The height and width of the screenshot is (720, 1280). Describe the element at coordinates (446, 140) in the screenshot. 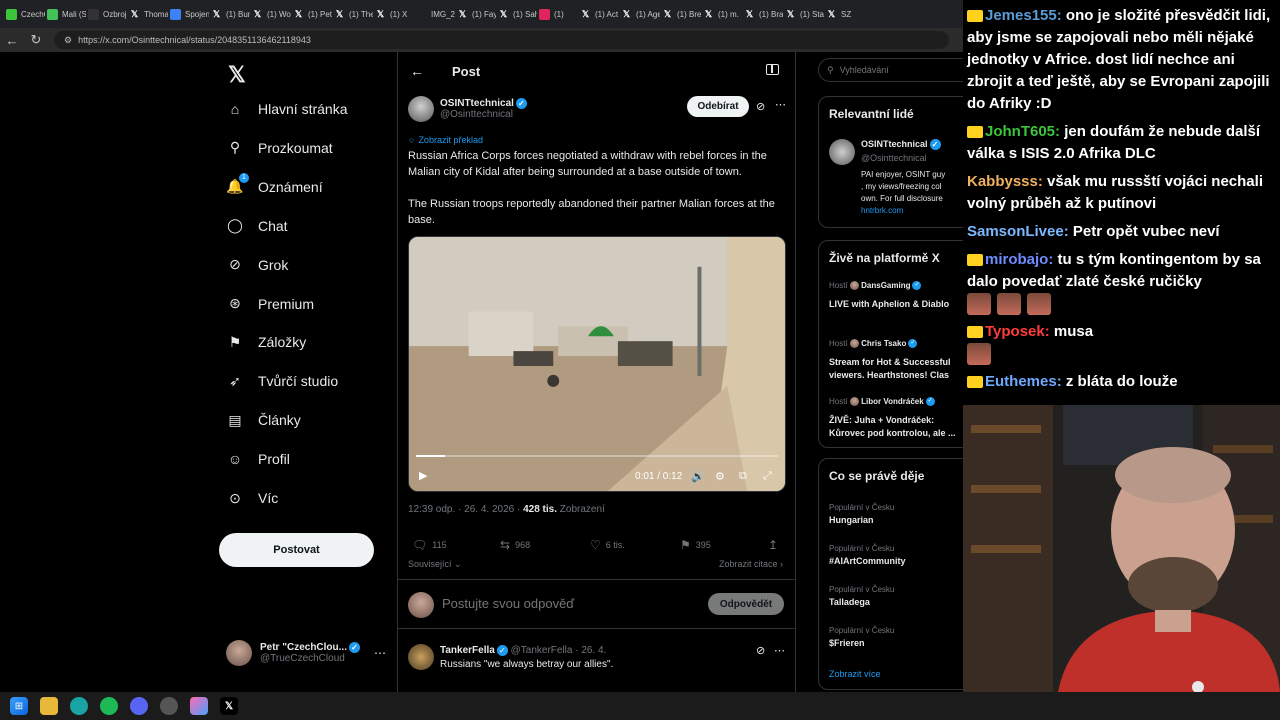

I see `translate-link: ○ Zobrazit překlad` at that location.